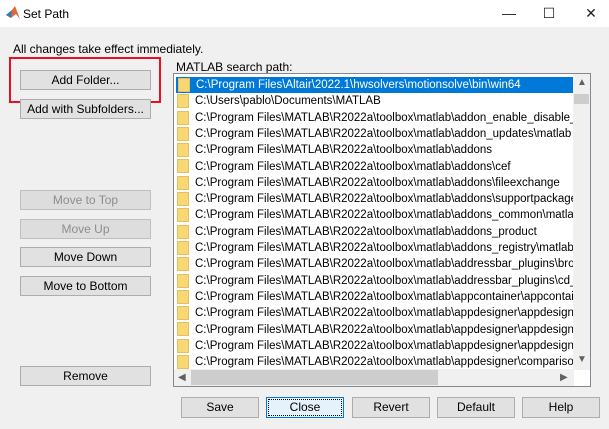  I want to click on horizontal-scrollbar: ◀ ▶, so click(374, 377).